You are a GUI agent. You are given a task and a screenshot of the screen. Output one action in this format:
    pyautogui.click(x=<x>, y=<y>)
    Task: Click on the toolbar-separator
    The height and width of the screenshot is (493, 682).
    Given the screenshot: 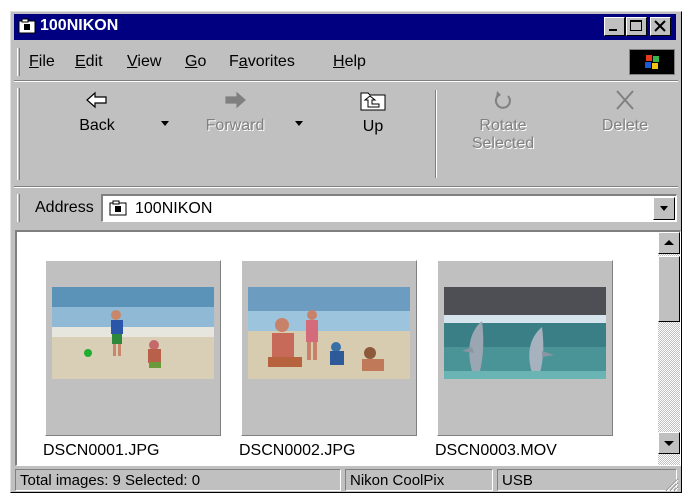 What is the action you would take?
    pyautogui.click(x=436, y=134)
    